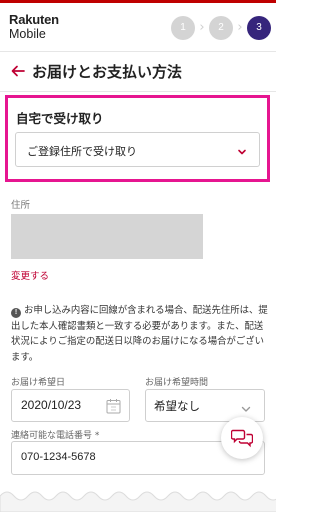 The width and height of the screenshot is (320, 512). Describe the element at coordinates (113, 406) in the screenshot. I see `calendar-icon` at that location.